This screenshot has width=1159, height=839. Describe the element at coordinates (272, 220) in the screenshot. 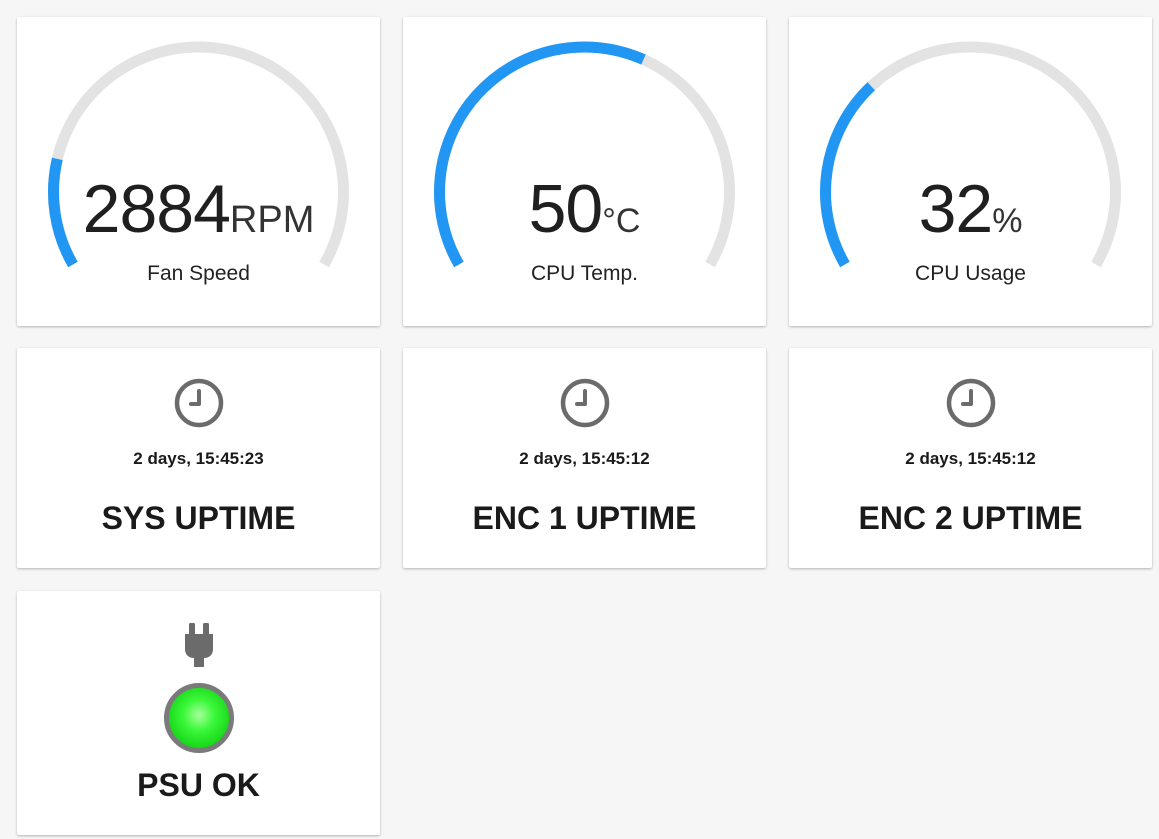

I see `fan-speed-unit: RPM` at that location.